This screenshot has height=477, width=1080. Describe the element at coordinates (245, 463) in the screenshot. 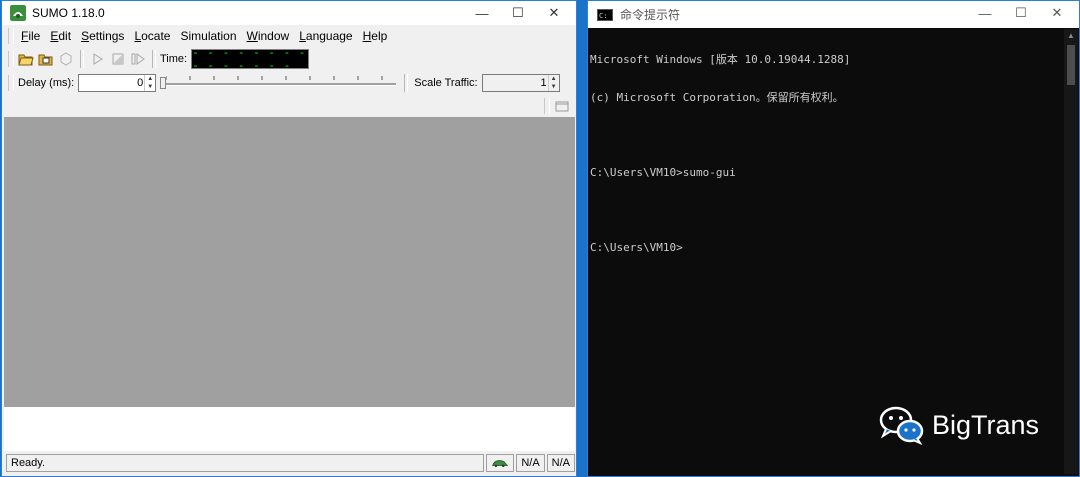

I see `status-text: Ready.` at that location.